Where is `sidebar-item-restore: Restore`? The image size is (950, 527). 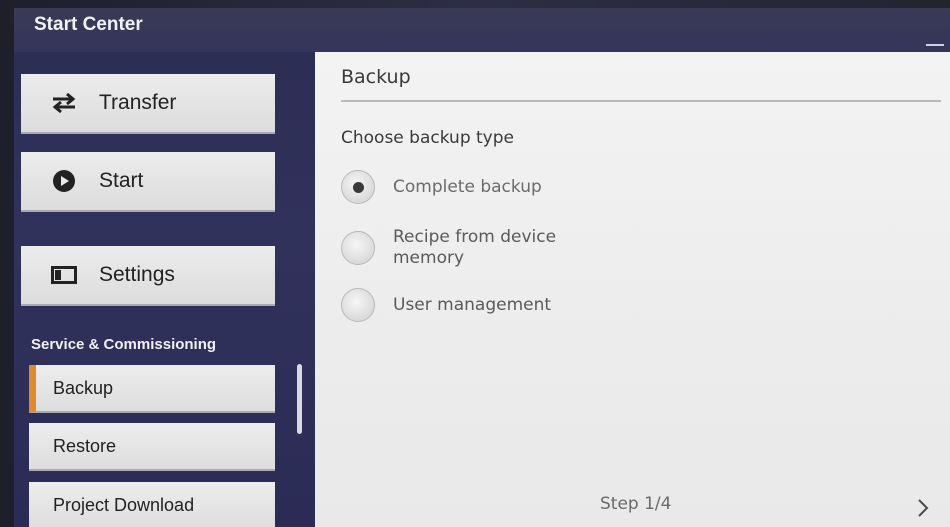
sidebar-item-restore: Restore is located at coordinates (152, 447).